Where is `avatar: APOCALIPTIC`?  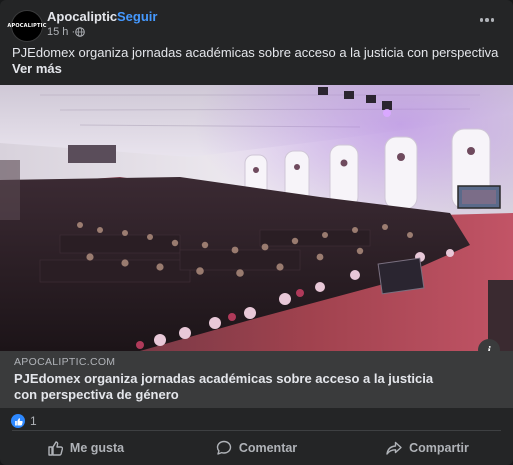 avatar: APOCALIPTIC is located at coordinates (26, 26).